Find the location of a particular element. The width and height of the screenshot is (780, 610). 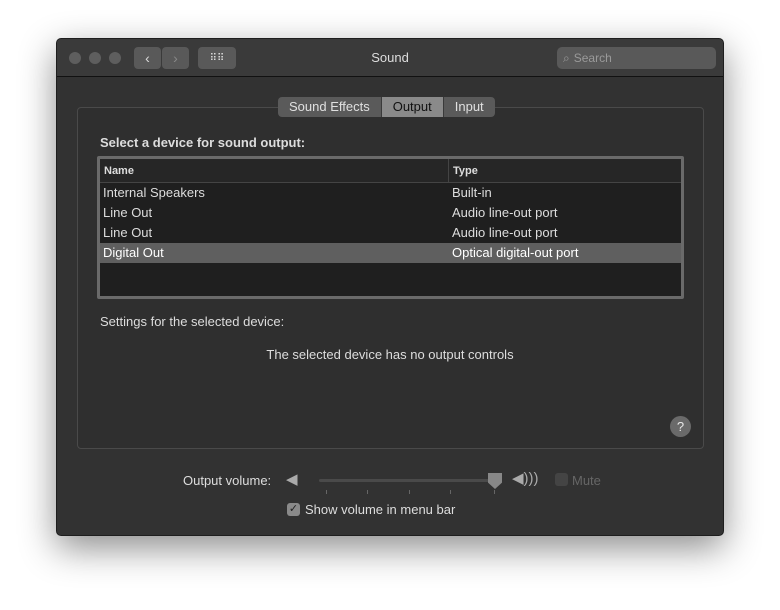

volume-slider-thumb is located at coordinates (495, 481).